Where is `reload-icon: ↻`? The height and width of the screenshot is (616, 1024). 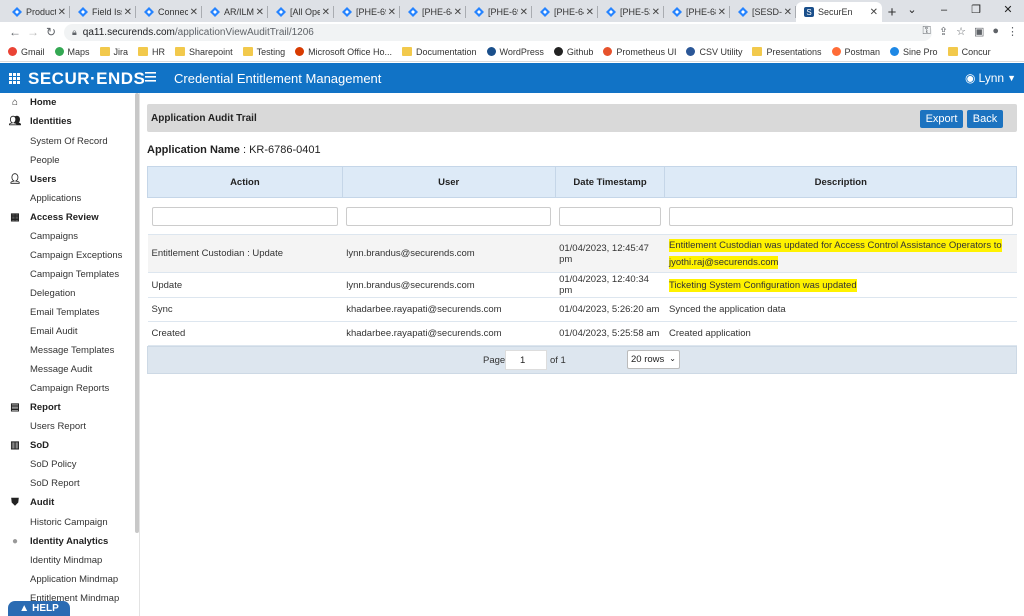 reload-icon: ↻ is located at coordinates (51, 32).